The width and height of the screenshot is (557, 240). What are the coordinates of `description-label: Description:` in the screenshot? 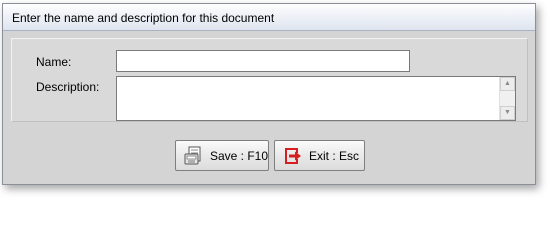 It's located at (68, 87).